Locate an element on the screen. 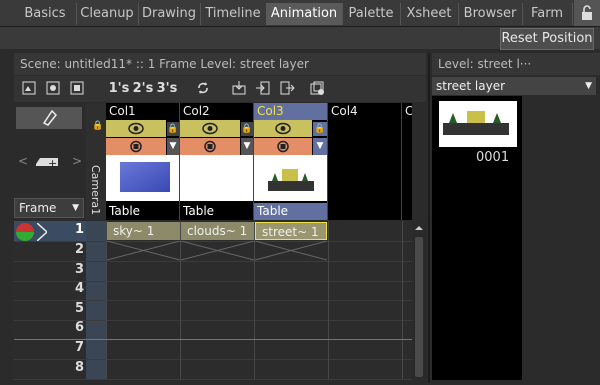 The width and height of the screenshot is (600, 385). tab-farm: Farm is located at coordinates (547, 14).